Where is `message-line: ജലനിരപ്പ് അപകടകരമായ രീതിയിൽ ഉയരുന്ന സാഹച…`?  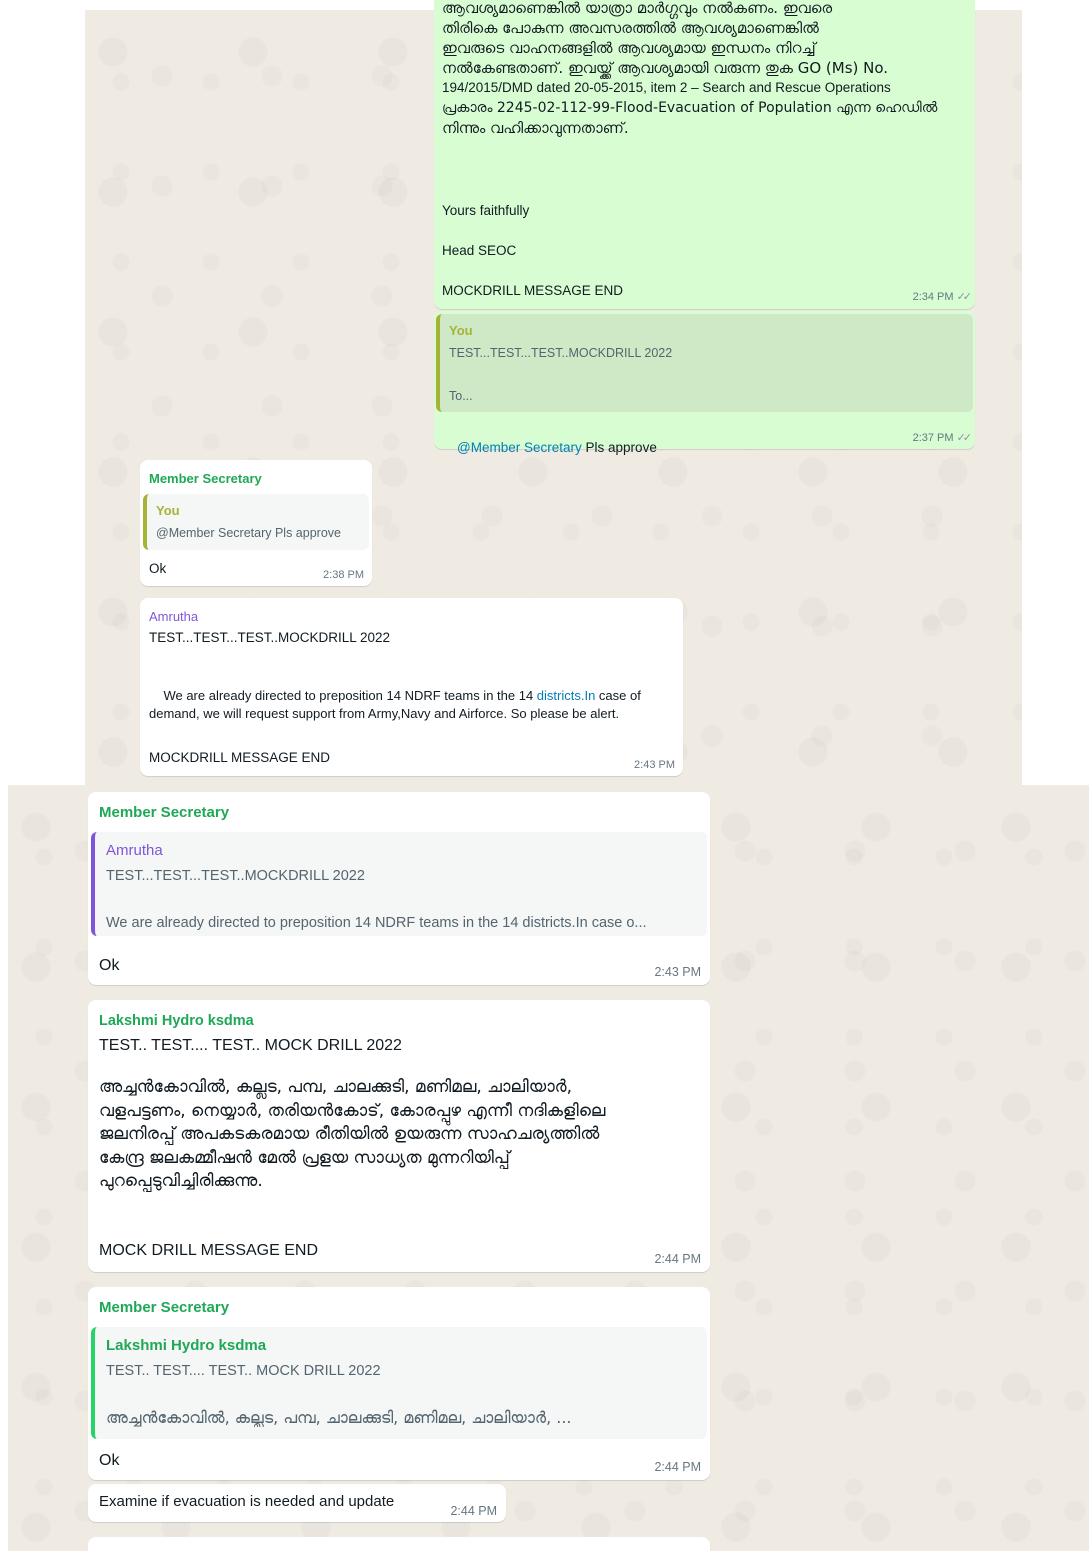 message-line: ജലനിരപ്പ് അപകടകരമായ രീതിയിൽ ഉയരുന്ന സാഹച… is located at coordinates (349, 1134).